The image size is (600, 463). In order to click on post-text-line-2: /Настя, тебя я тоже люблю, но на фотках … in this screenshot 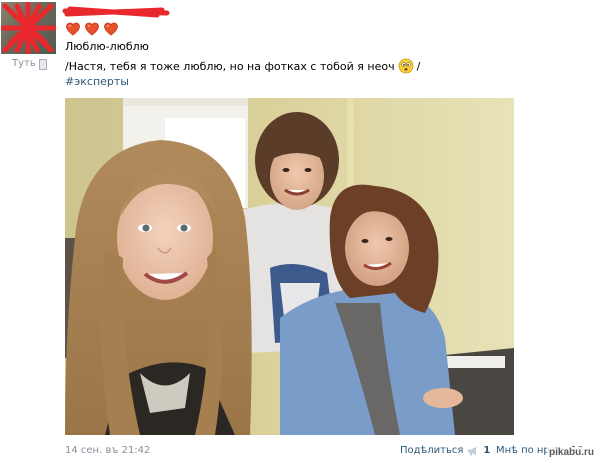, I will do `click(242, 66)`.